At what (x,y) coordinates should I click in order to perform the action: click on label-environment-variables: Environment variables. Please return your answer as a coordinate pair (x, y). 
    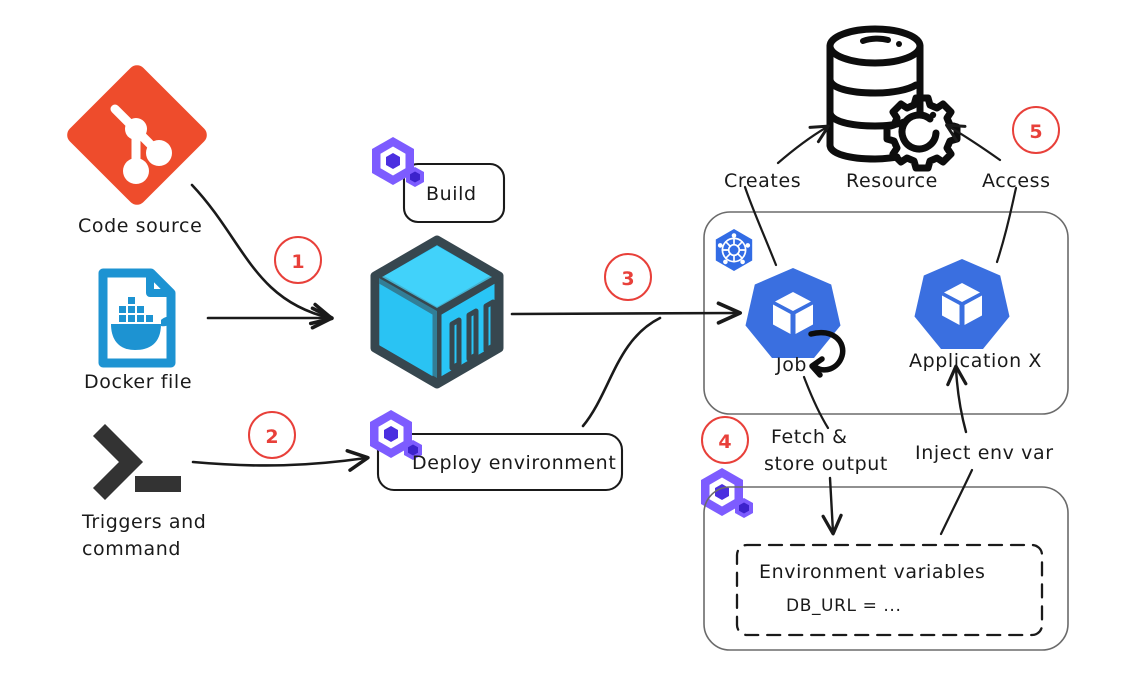
    Looking at the image, I should click on (872, 572).